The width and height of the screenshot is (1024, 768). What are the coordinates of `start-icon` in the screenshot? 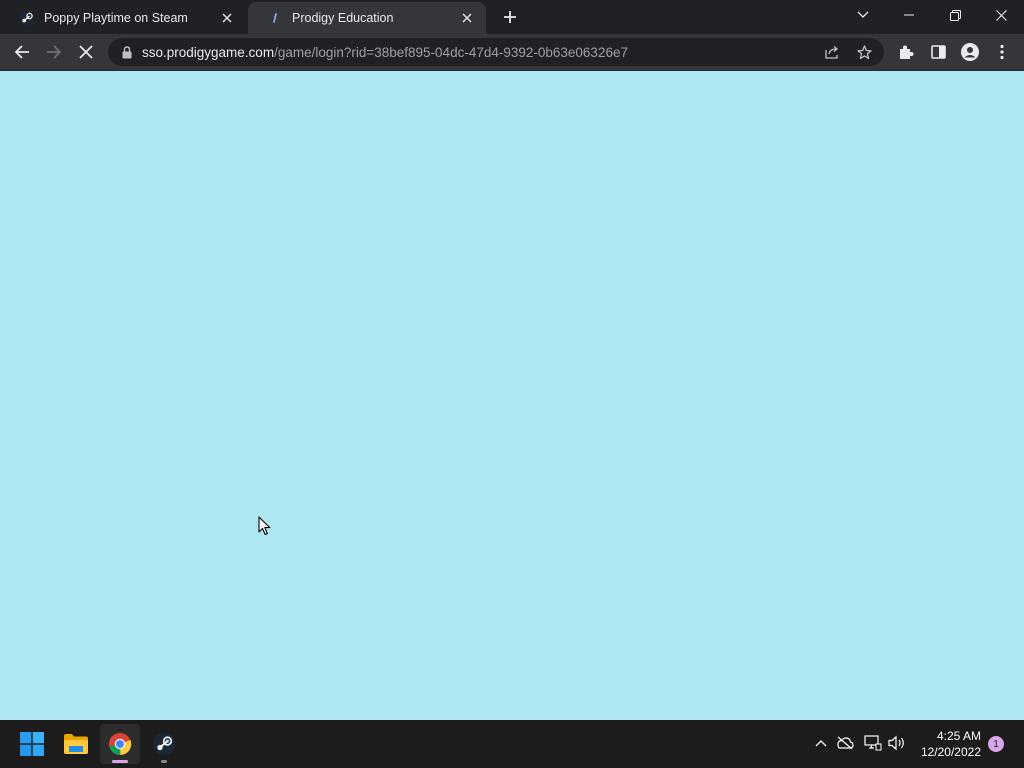 It's located at (32, 744).